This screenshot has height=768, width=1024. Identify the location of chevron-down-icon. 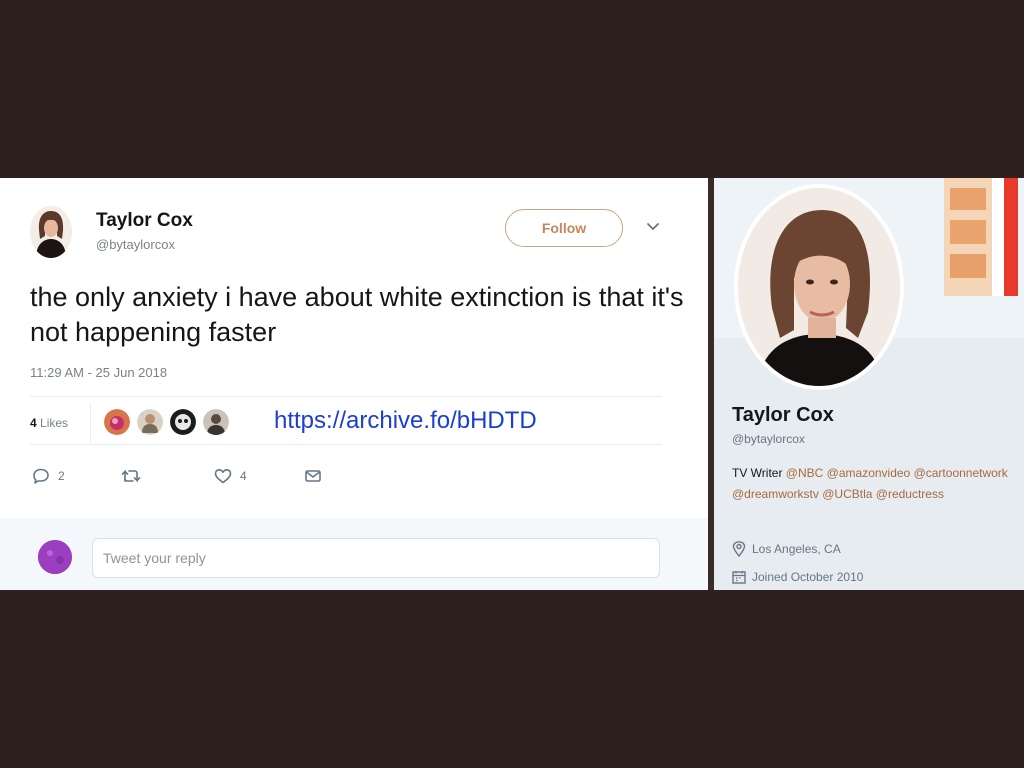
(653, 227).